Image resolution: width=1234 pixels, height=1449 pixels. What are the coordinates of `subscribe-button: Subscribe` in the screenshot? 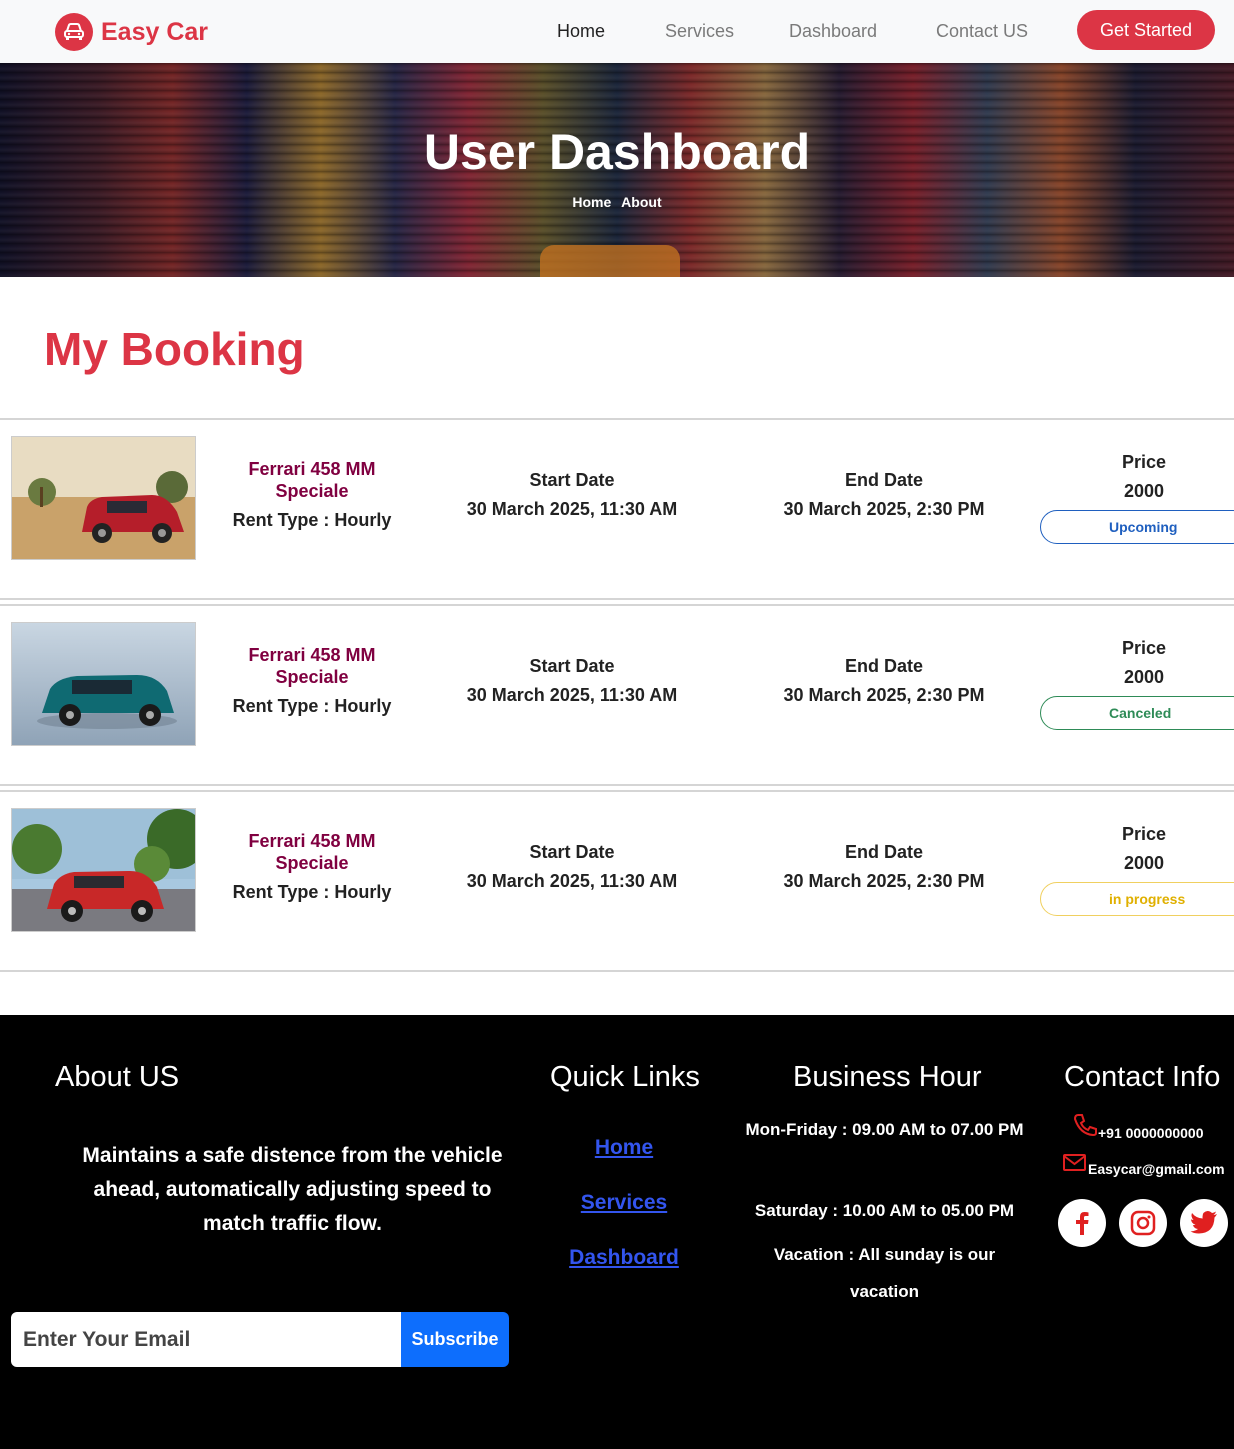 It's located at (455, 1339).